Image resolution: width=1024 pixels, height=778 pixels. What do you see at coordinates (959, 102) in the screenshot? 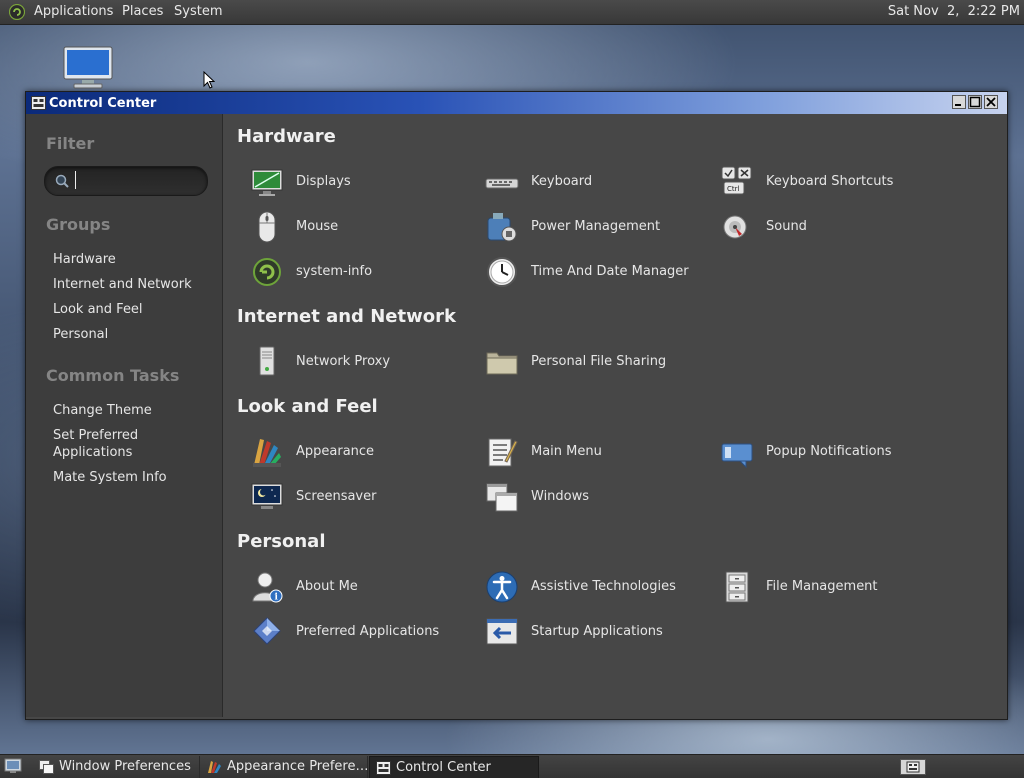
I see `minimize-button` at bounding box center [959, 102].